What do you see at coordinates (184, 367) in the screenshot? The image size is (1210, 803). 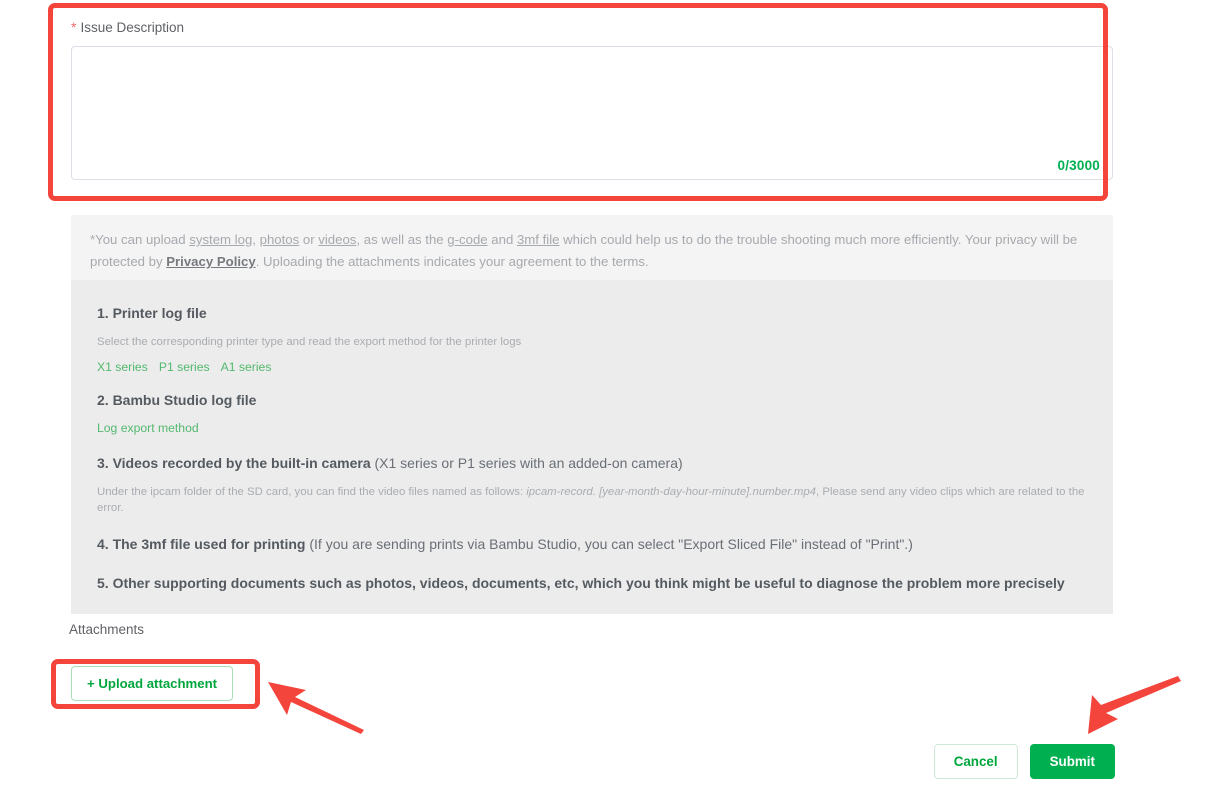 I see `link-p1-series: P1 series` at bounding box center [184, 367].